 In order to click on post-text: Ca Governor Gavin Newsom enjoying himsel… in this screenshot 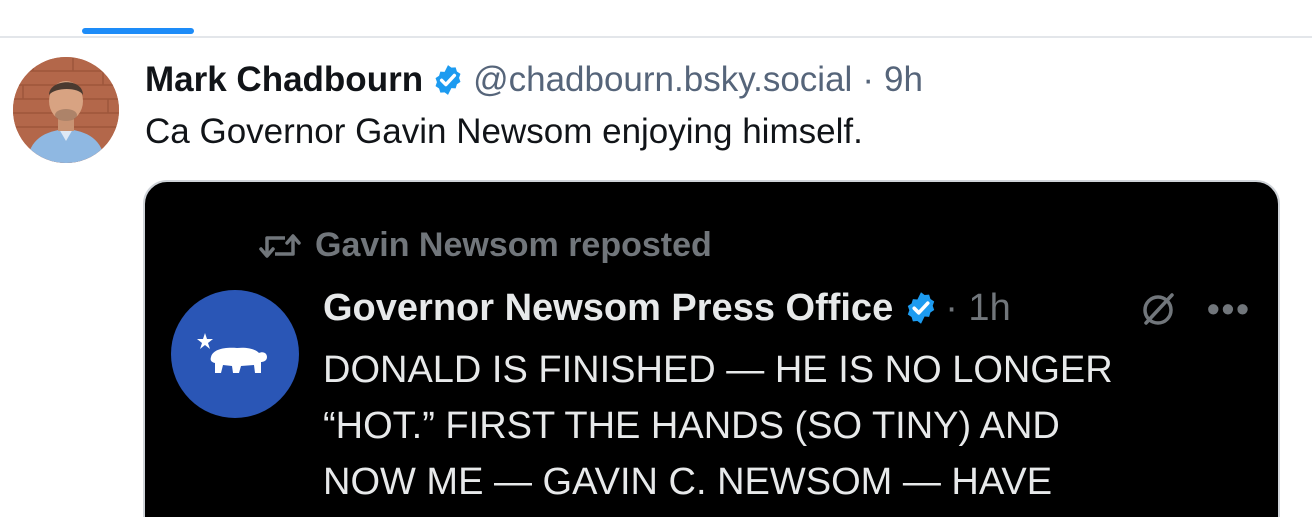, I will do `click(504, 131)`.